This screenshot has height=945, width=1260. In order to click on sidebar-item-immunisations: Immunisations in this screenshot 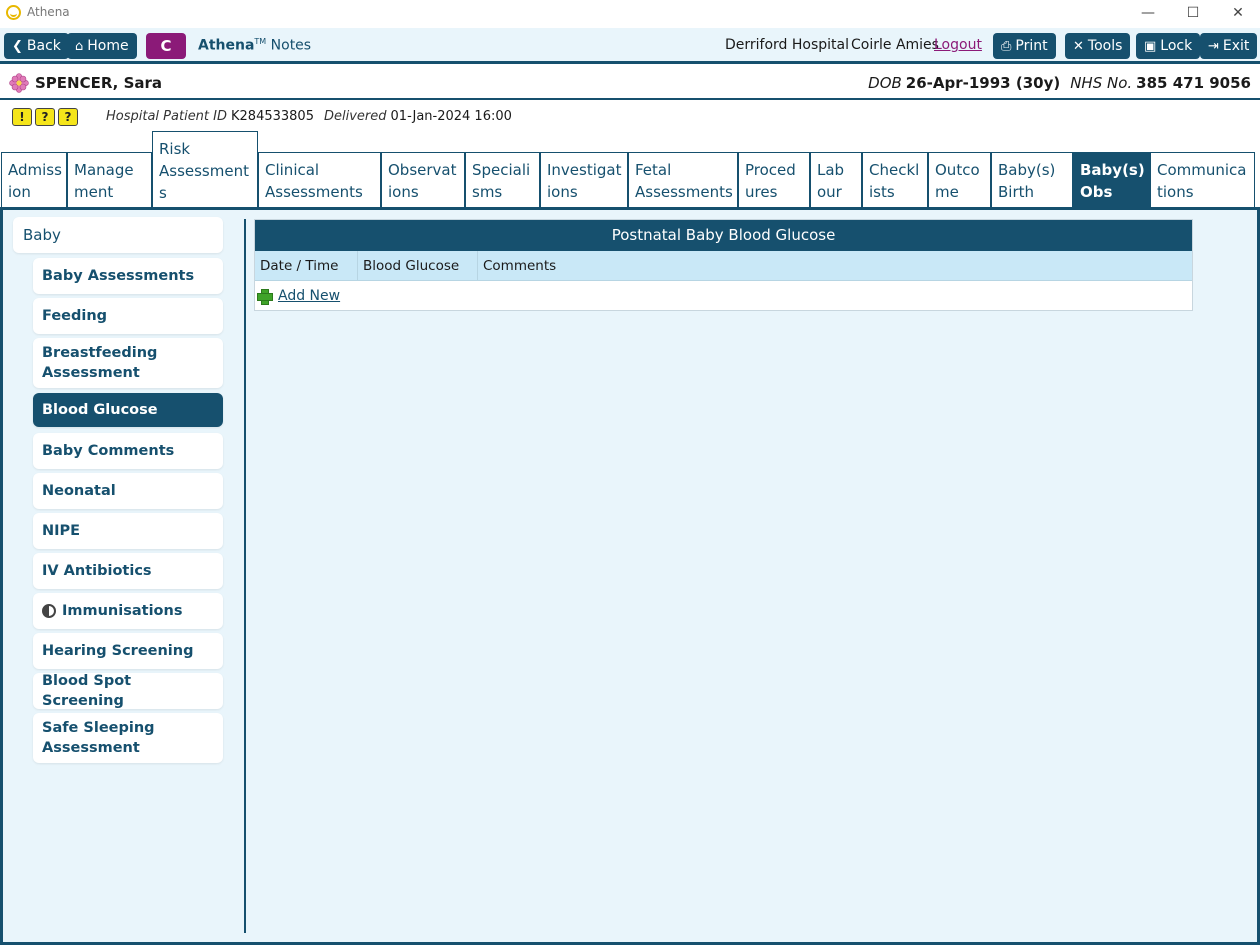, I will do `click(128, 611)`.